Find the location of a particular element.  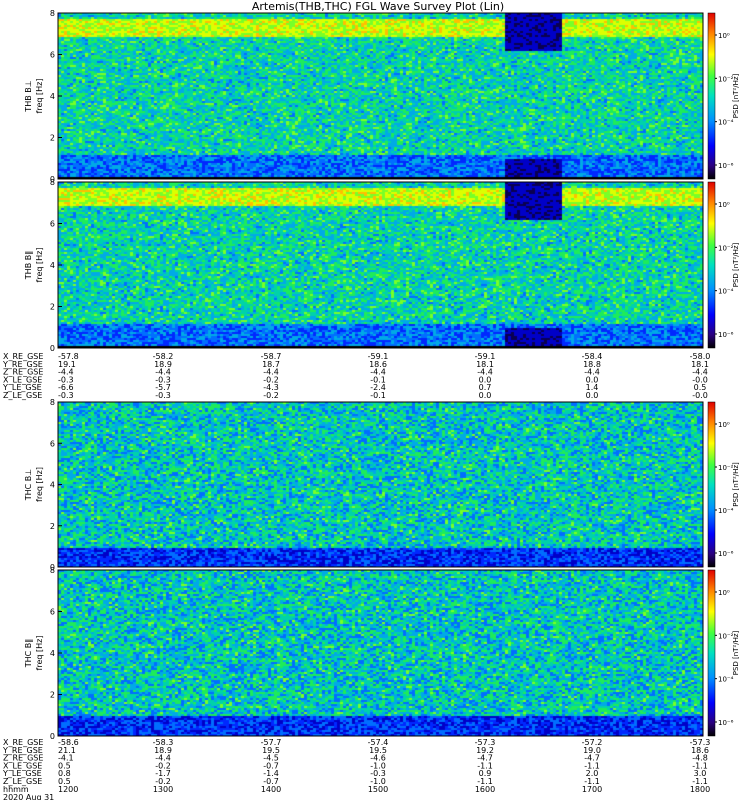

ephemeris-row-label: Z_LE_GSE is located at coordinates (22, 395).